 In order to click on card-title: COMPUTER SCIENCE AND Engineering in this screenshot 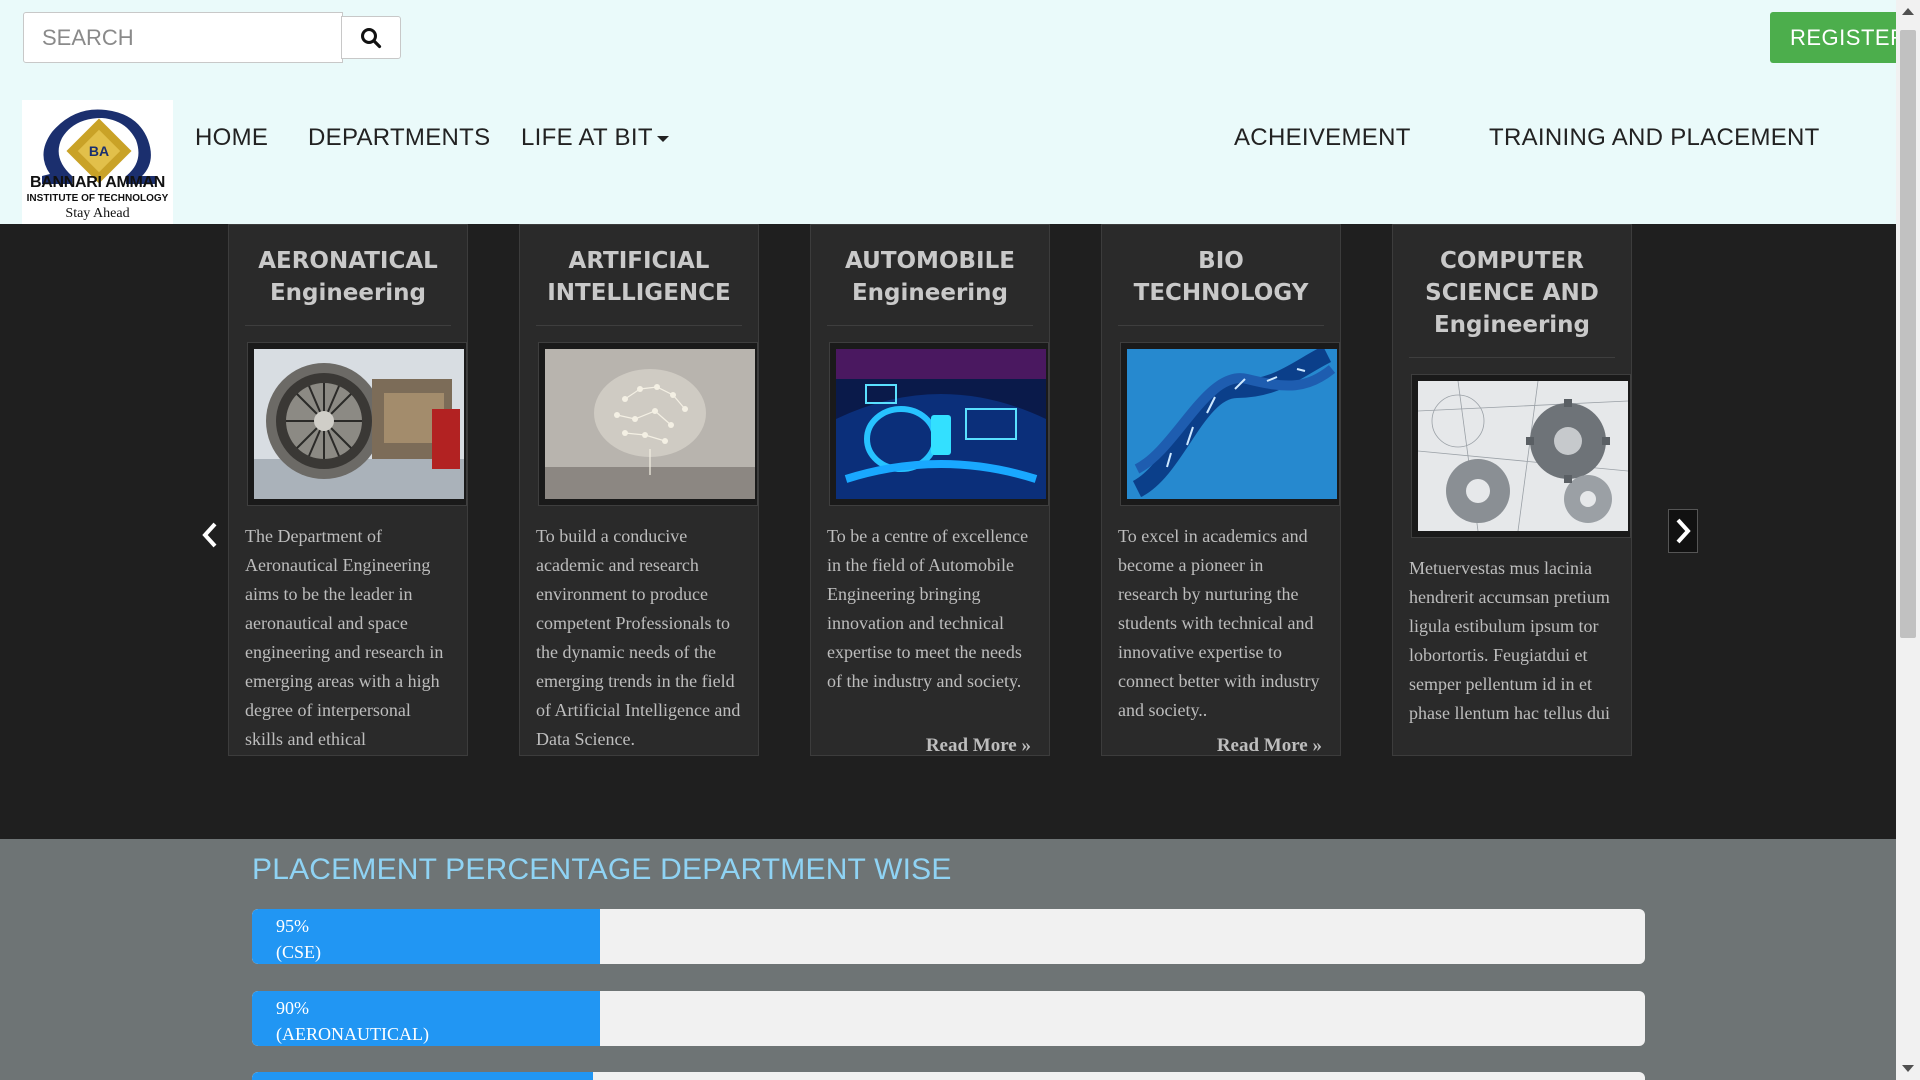, I will do `click(1512, 291)`.